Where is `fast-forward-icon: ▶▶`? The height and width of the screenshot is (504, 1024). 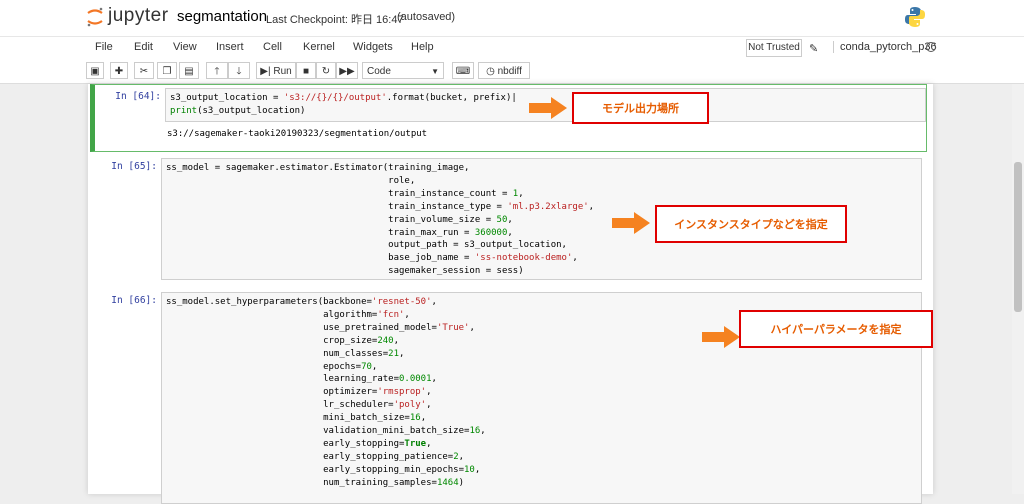
fast-forward-icon: ▶▶ is located at coordinates (347, 71).